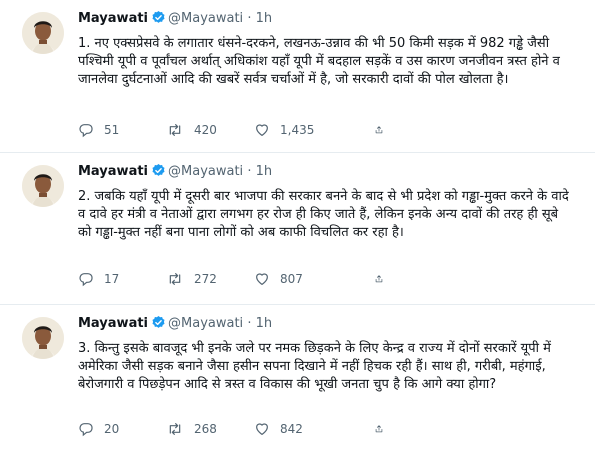 The image size is (595, 457). I want to click on tweet-actions: 20 268 842, so click(326, 429).